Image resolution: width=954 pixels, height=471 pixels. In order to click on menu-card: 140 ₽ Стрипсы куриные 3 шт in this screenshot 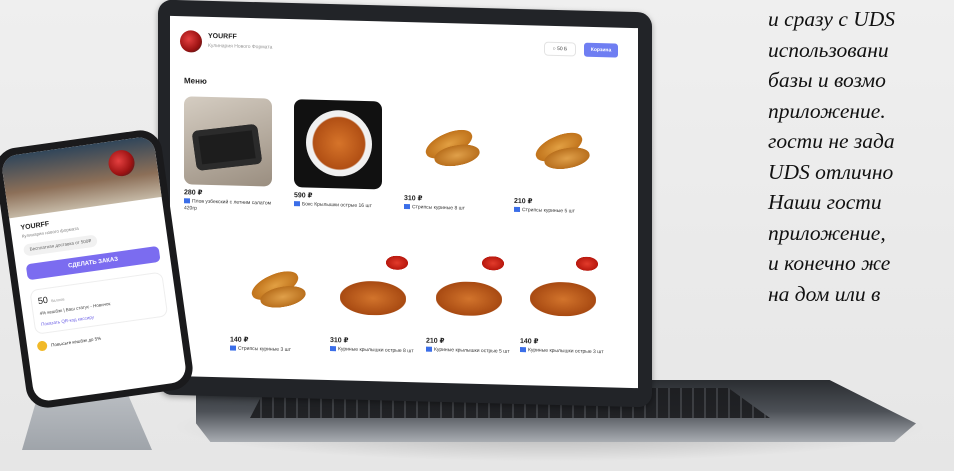, I will do `click(274, 298)`.